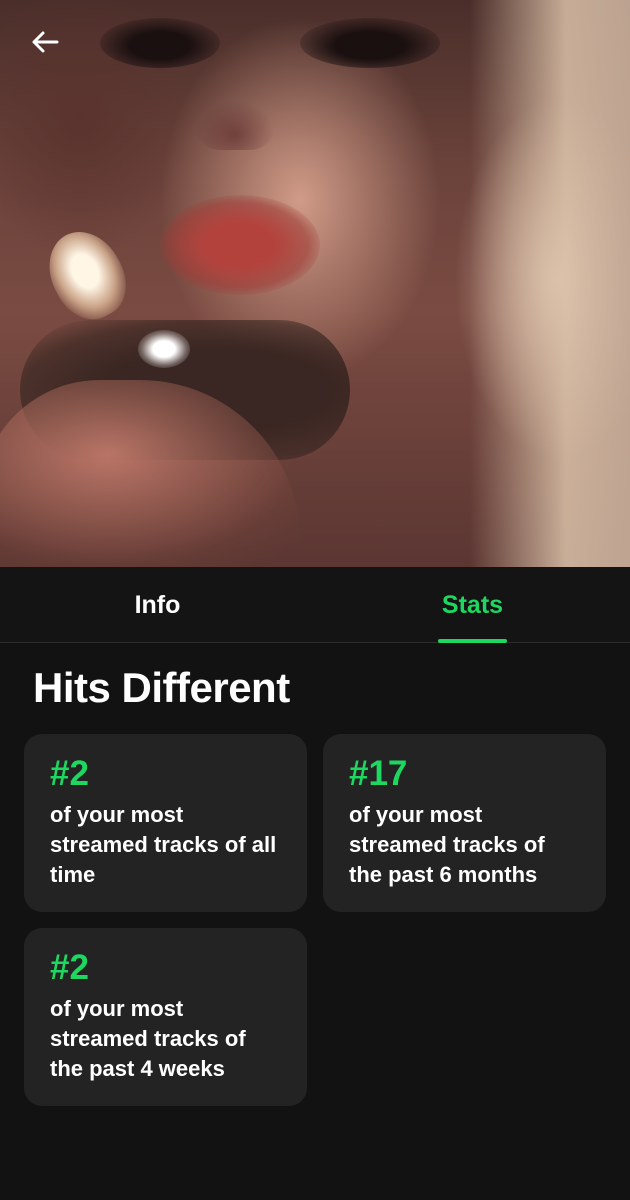 Image resolution: width=630 pixels, height=1200 pixels. Describe the element at coordinates (160, 43) in the screenshot. I see `artwork-eye-left` at that location.